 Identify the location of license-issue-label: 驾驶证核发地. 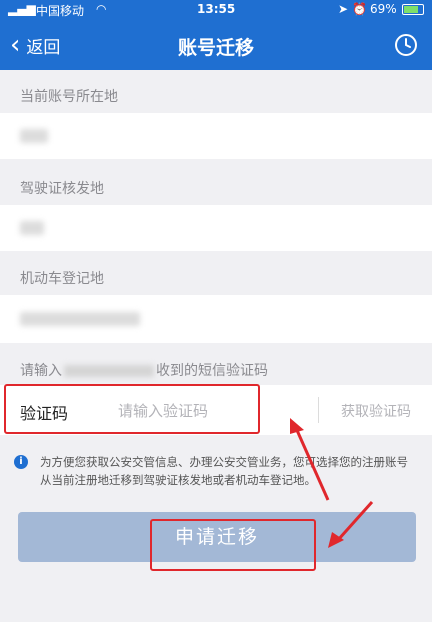
(62, 189).